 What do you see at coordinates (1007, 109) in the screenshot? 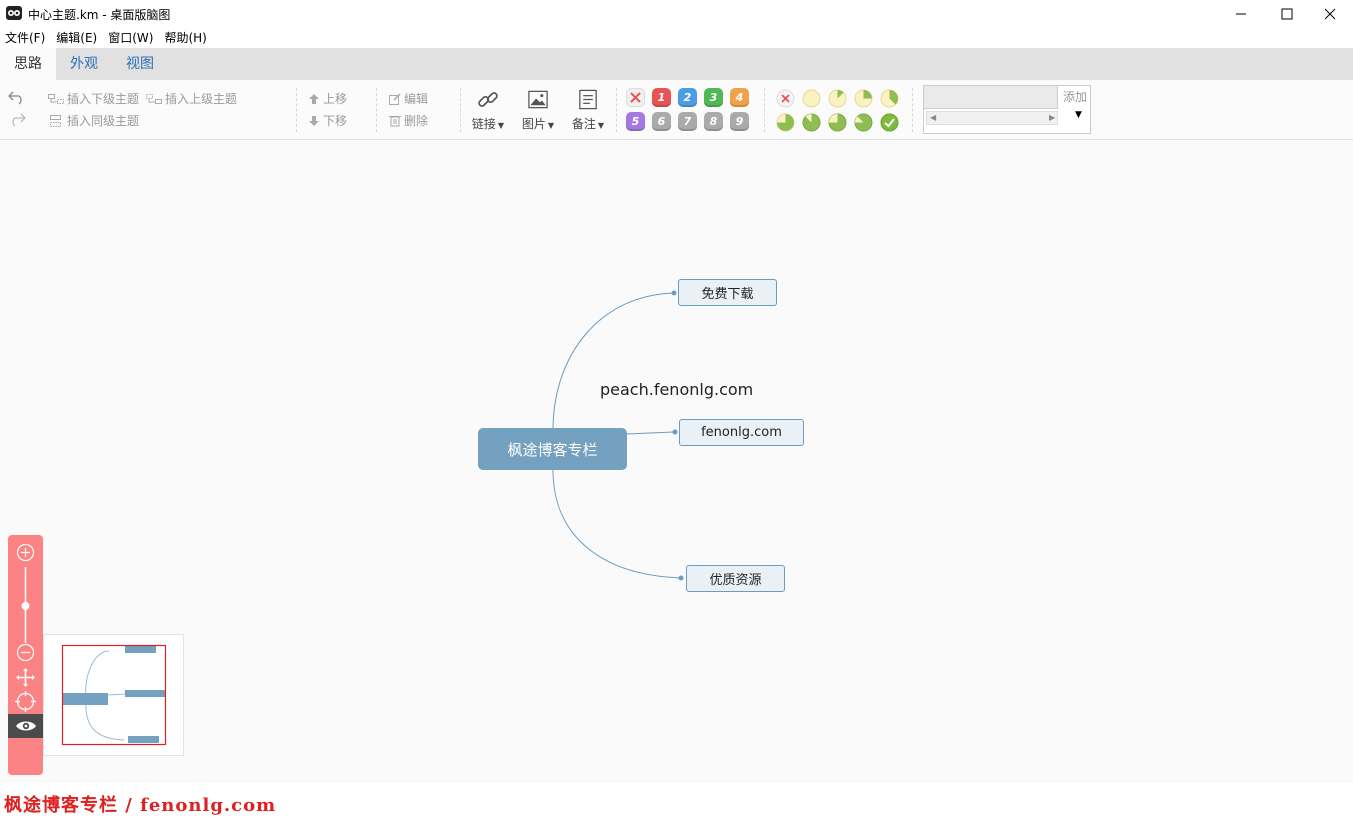
I see `resource-panel: 添加 ◀ ▶ ▼` at bounding box center [1007, 109].